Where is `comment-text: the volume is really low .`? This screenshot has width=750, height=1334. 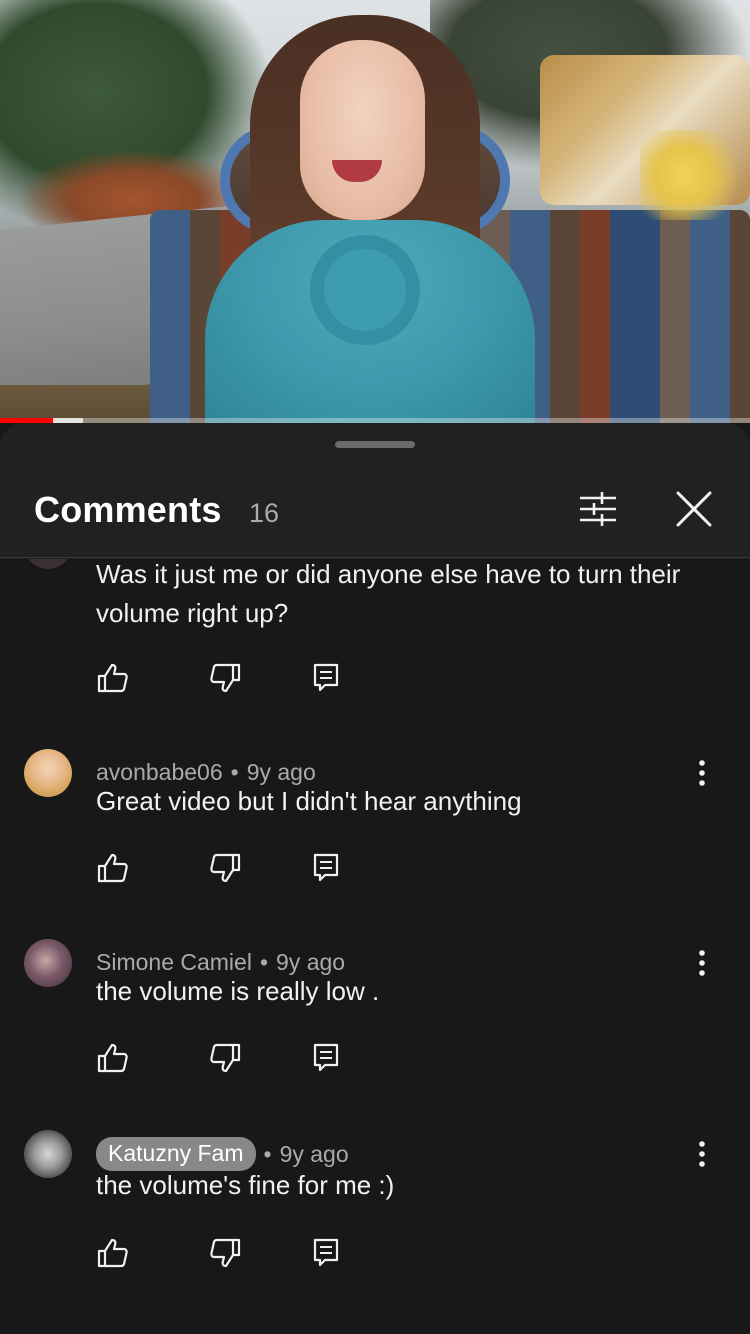
comment-text: the volume is really low . is located at coordinates (238, 991).